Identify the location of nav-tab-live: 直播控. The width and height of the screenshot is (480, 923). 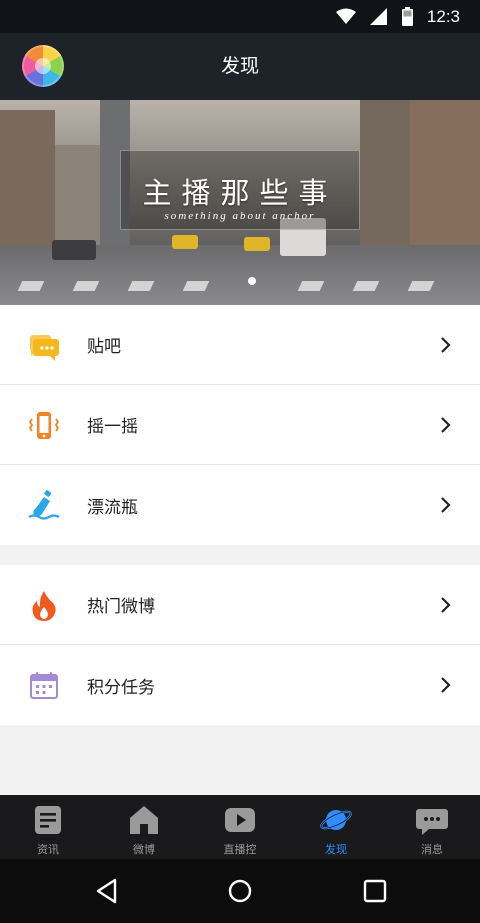
(240, 827).